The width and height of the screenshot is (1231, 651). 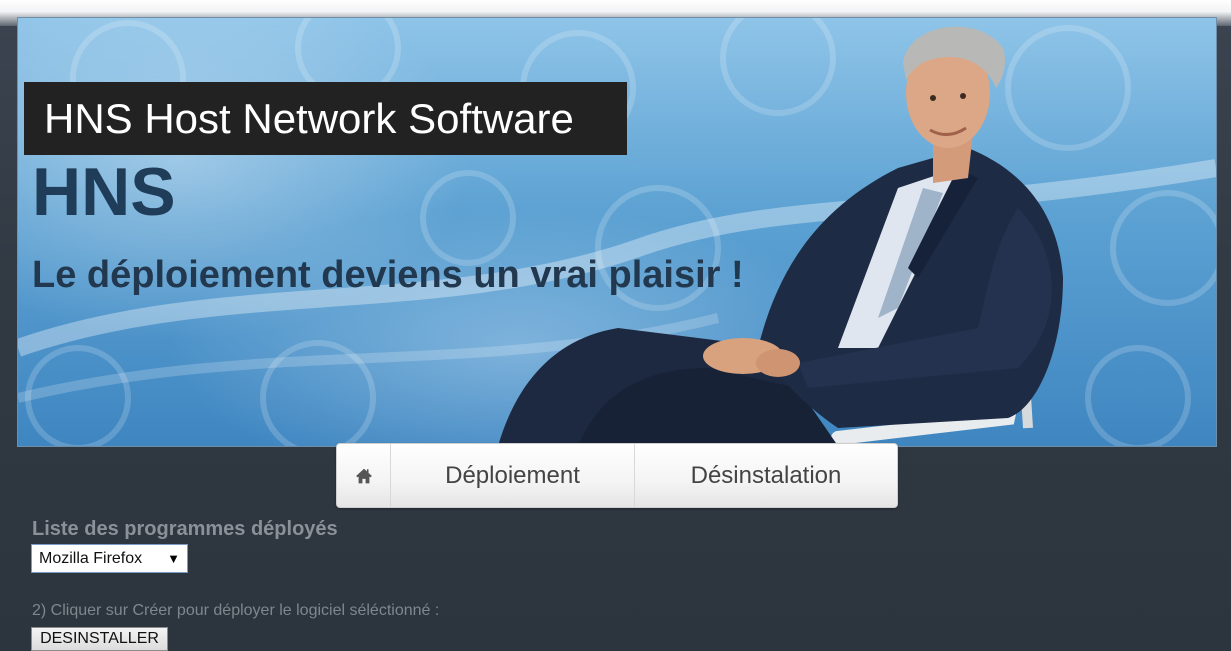 I want to click on uninstall-button: DESINSTALLER, so click(x=99, y=639).